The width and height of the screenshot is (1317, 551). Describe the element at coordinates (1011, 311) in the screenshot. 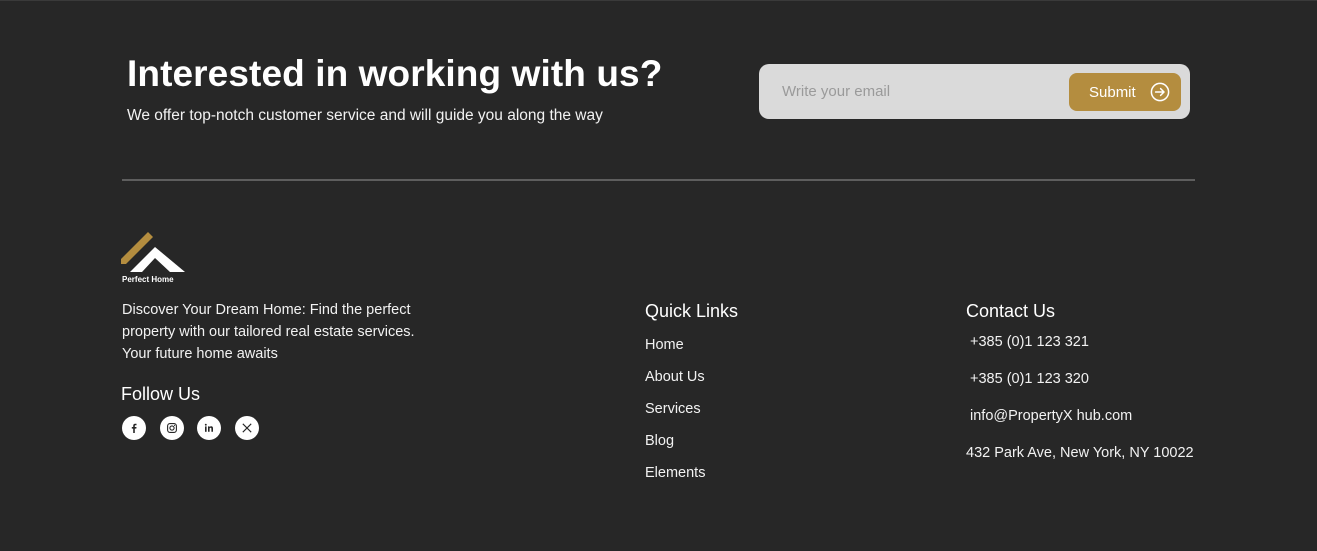

I see `contact-us-title: Contact Us` at that location.